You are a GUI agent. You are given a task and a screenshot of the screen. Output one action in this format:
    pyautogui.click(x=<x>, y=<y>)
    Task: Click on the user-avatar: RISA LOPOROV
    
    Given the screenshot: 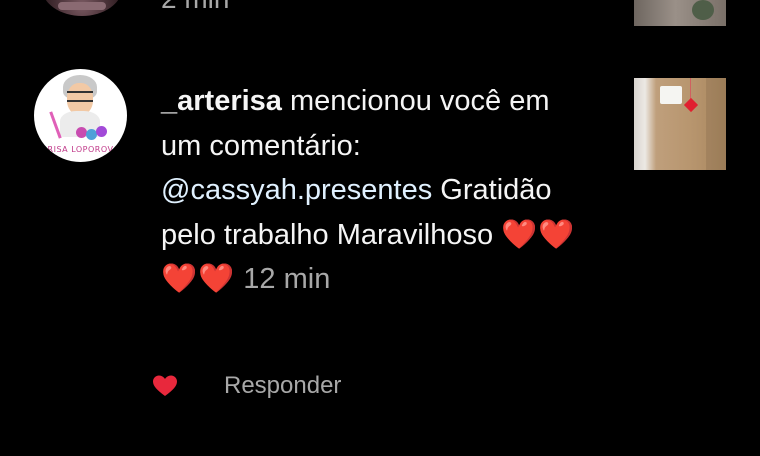 What is the action you would take?
    pyautogui.click(x=80, y=115)
    